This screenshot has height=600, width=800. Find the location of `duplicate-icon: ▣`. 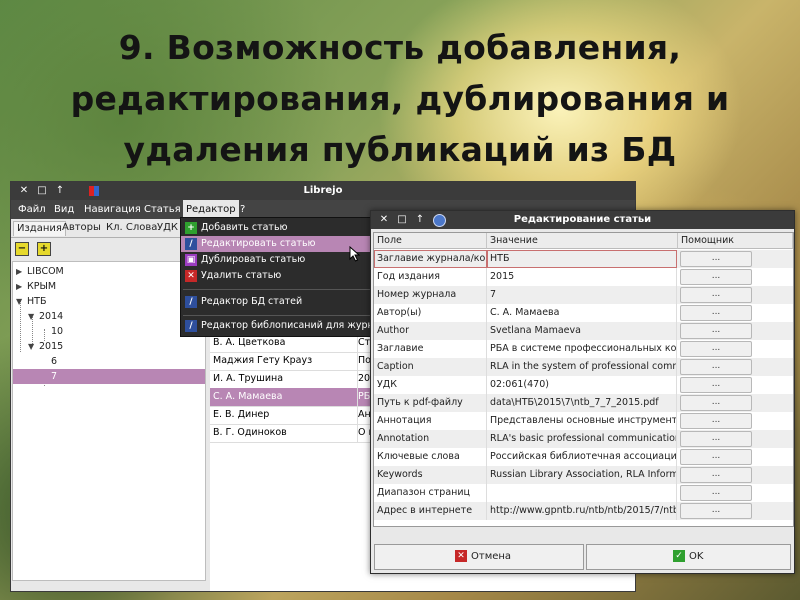

duplicate-icon: ▣ is located at coordinates (191, 260).